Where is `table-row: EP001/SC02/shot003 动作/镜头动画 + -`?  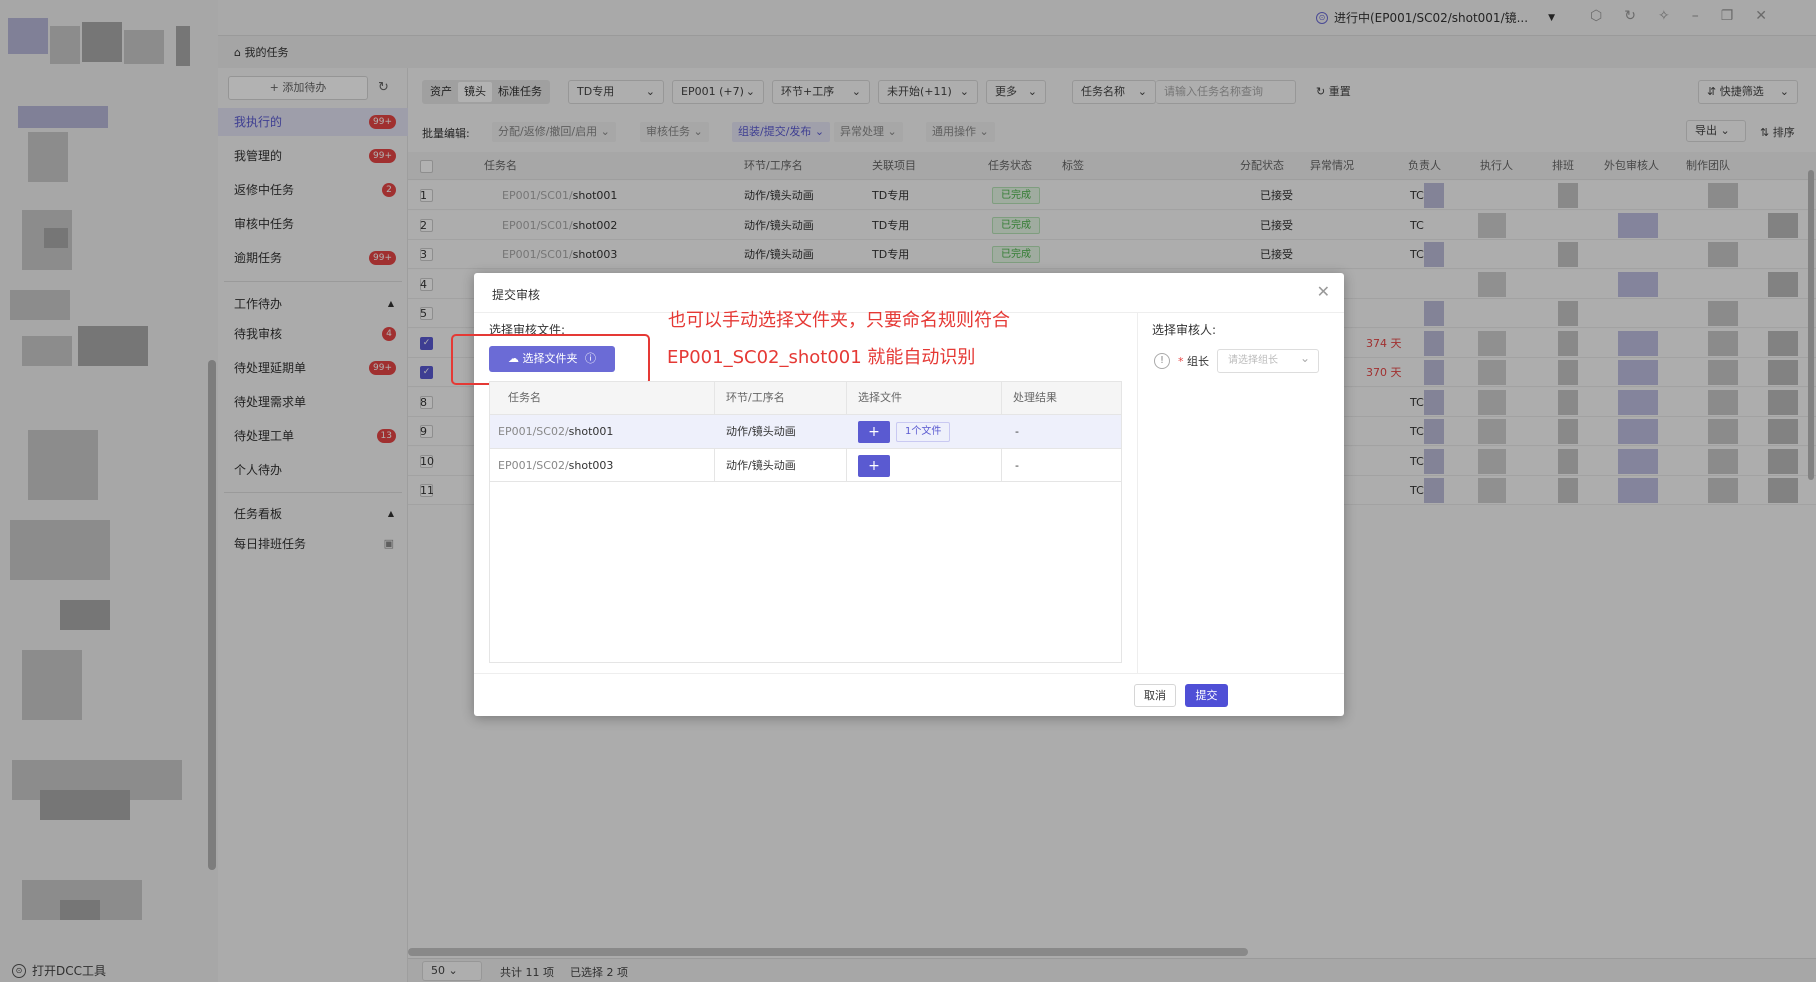
table-row: EP001/SC02/shot003 动作/镜头动画 + - is located at coordinates (805, 465).